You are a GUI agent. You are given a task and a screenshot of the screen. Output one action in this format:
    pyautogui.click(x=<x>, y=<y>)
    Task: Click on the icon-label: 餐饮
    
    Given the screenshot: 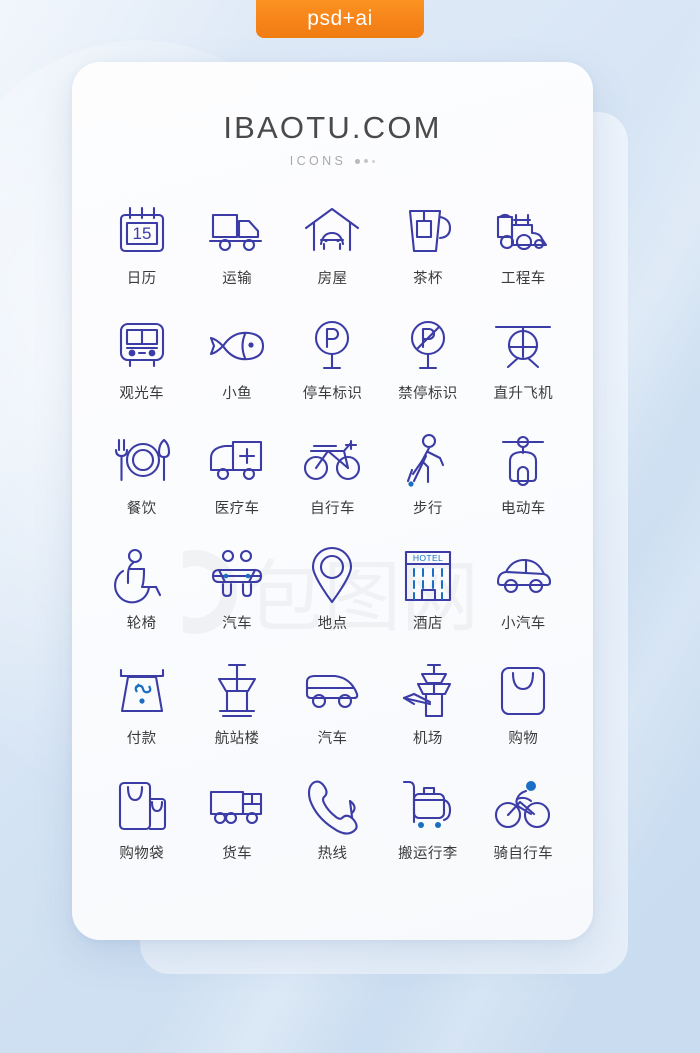 What is the action you would take?
    pyautogui.click(x=141, y=509)
    